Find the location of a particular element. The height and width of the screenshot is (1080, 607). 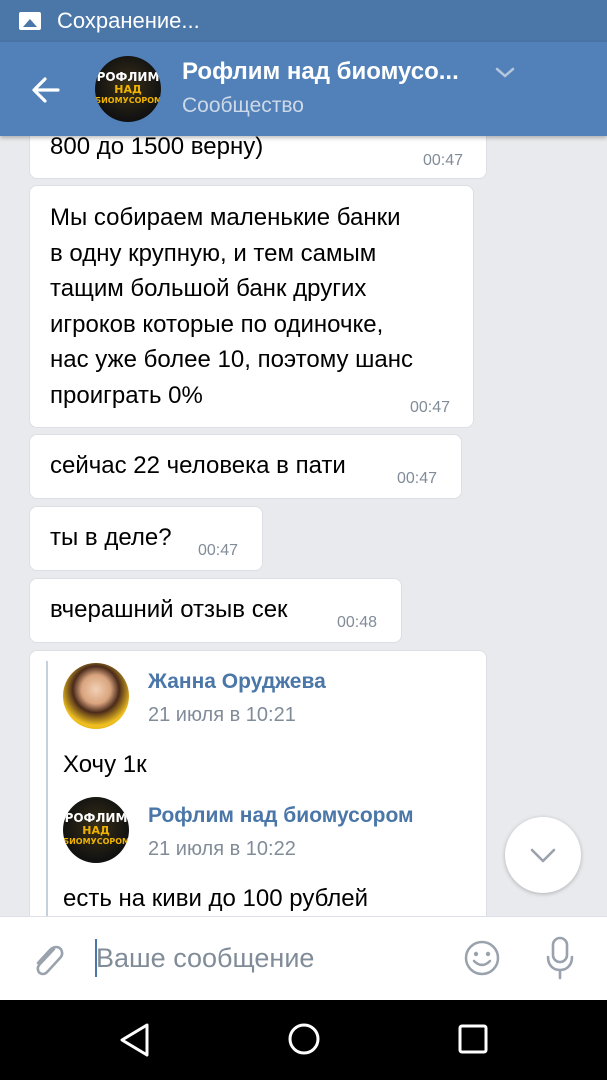

avatar: РОФЛИМ НАД БИОМУСОРОМ is located at coordinates (96, 830).